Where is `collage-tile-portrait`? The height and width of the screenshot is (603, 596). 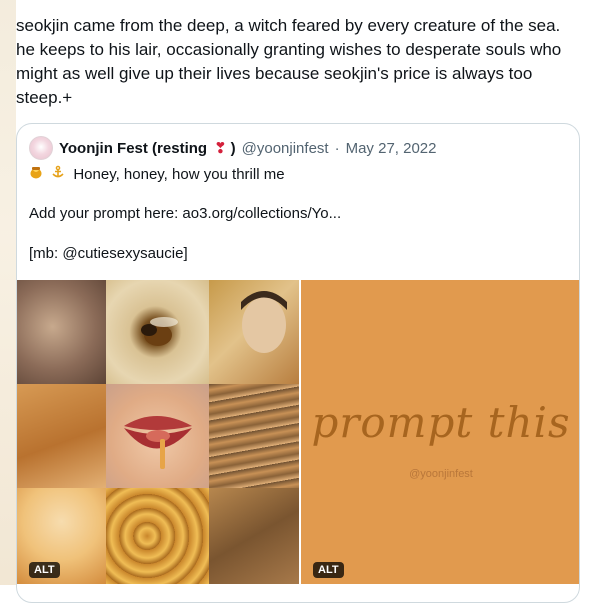 collage-tile-portrait is located at coordinates (254, 332).